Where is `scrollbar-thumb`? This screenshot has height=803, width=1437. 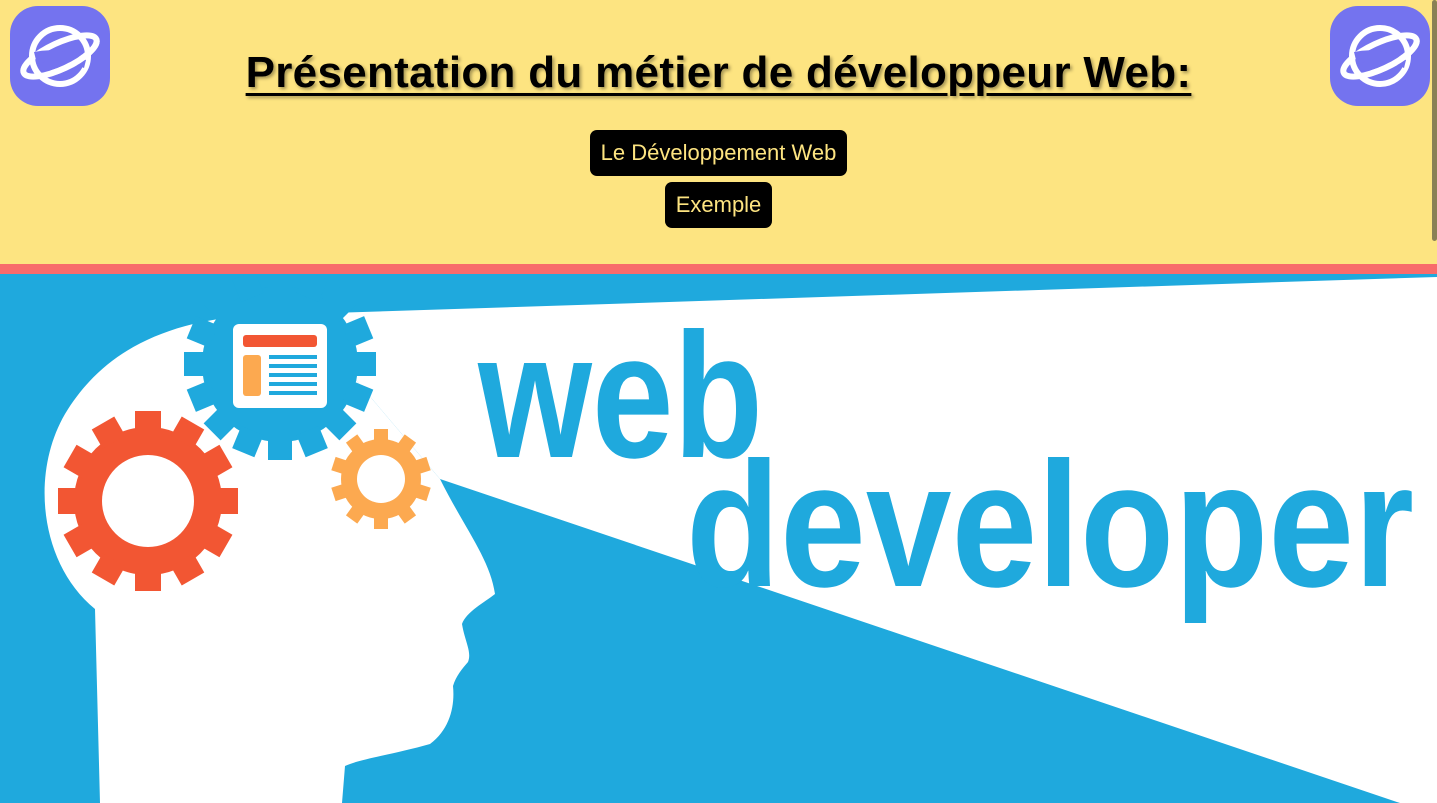 scrollbar-thumb is located at coordinates (1434, 120).